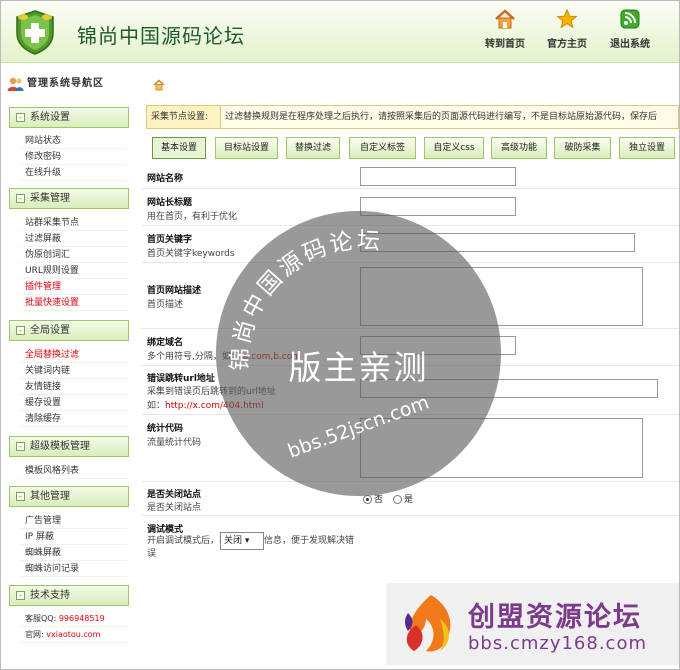  I want to click on description-label: 首页网站描述, so click(174, 291).